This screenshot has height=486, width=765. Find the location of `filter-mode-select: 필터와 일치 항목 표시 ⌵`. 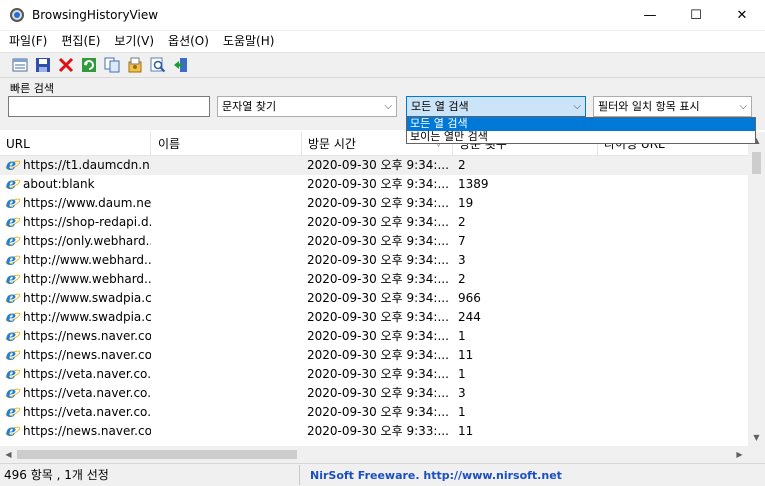

filter-mode-select: 필터와 일치 항목 표시 ⌵ is located at coordinates (672, 106).